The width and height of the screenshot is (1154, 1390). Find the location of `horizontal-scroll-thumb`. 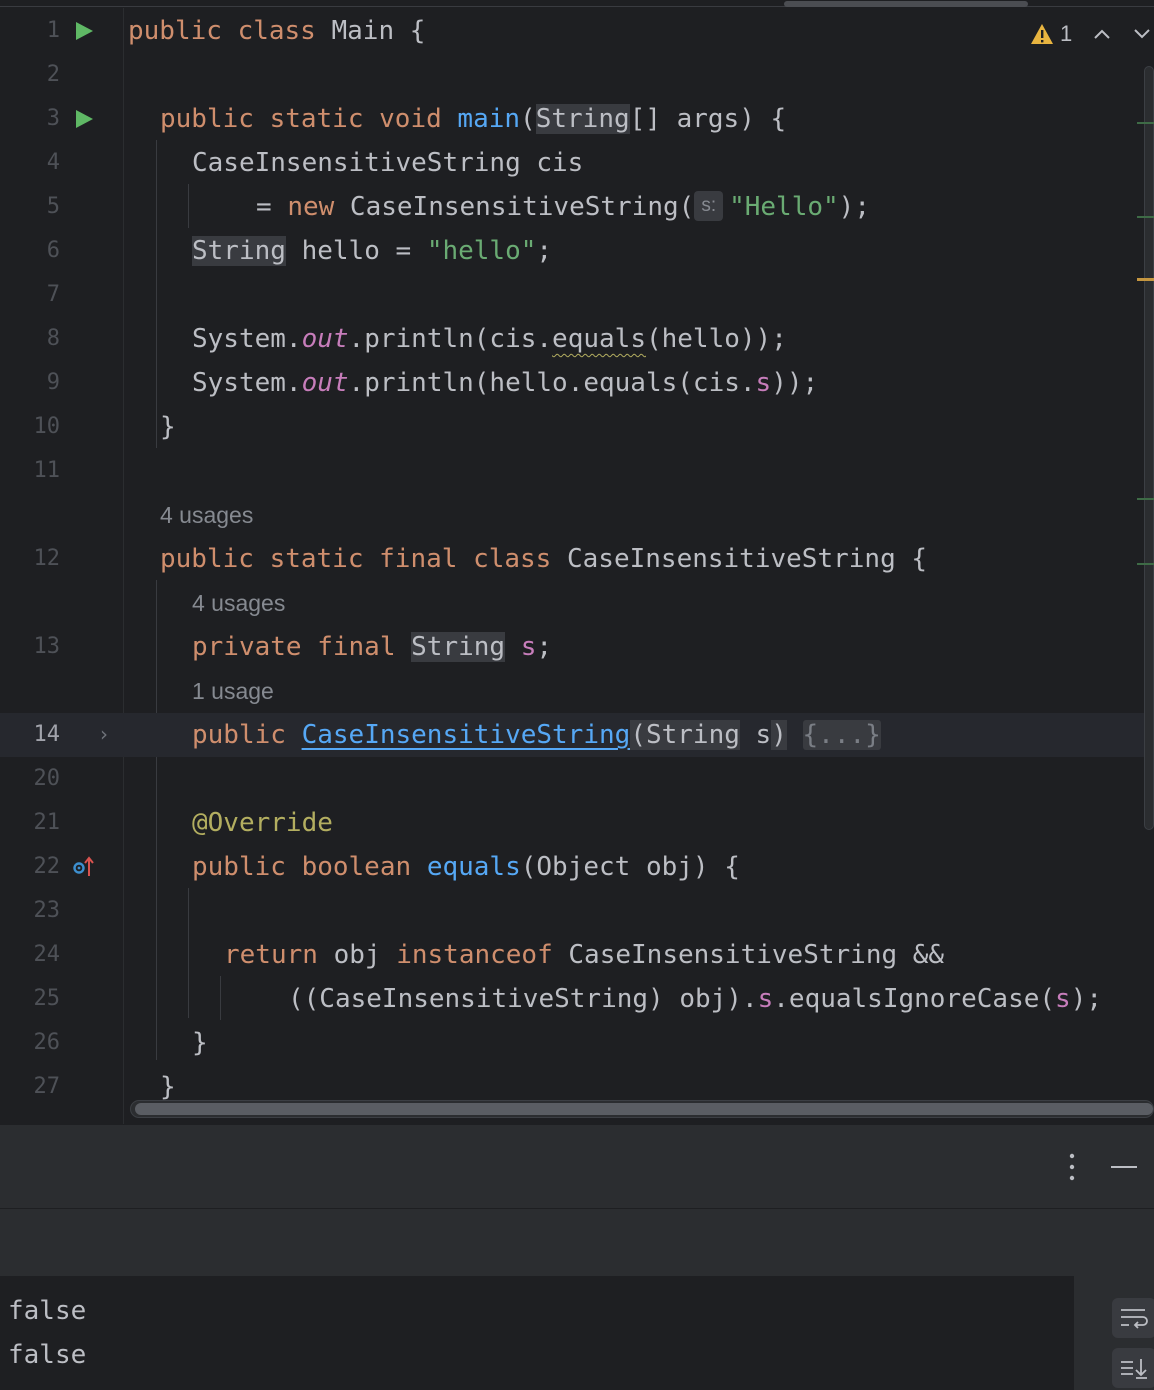

horizontal-scroll-thumb is located at coordinates (644, 1109).